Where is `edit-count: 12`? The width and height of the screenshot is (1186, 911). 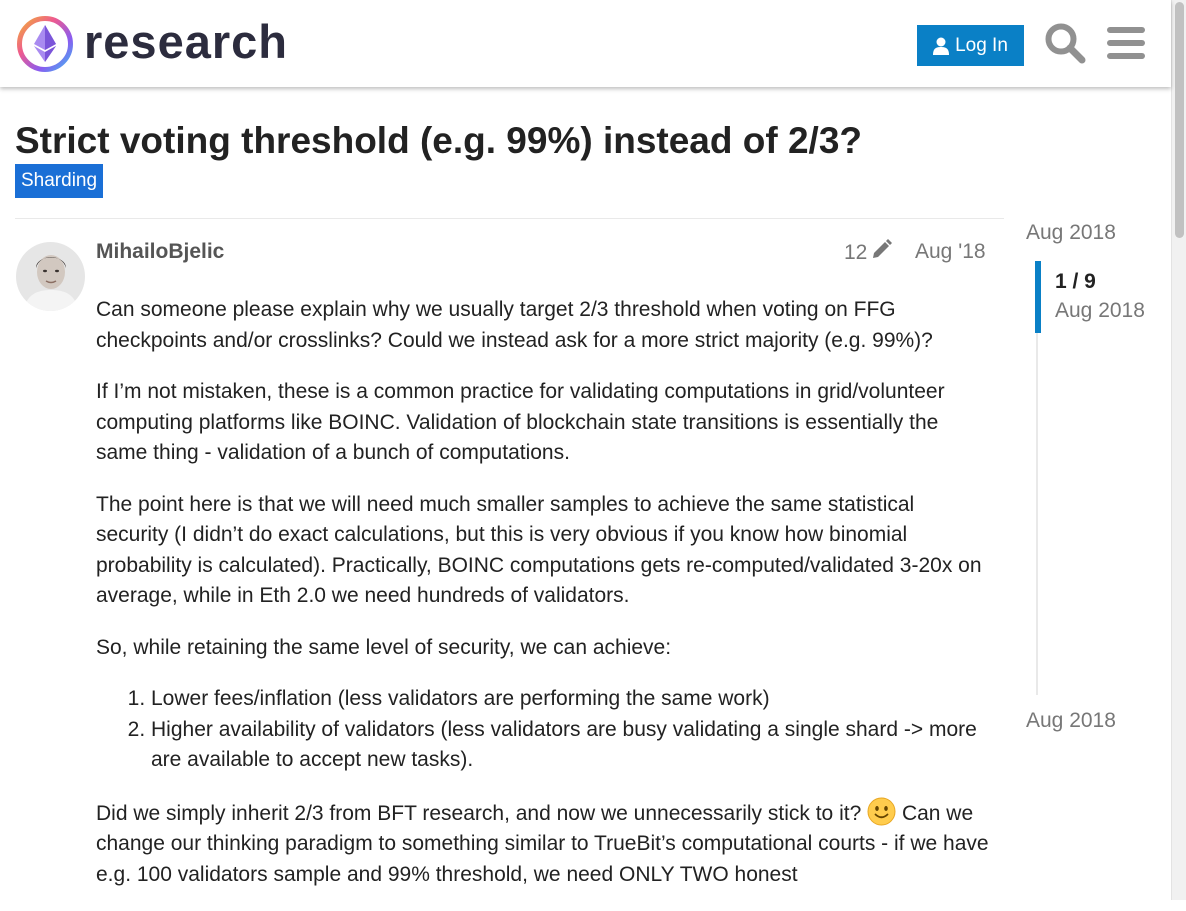
edit-count: 12 is located at coordinates (856, 252).